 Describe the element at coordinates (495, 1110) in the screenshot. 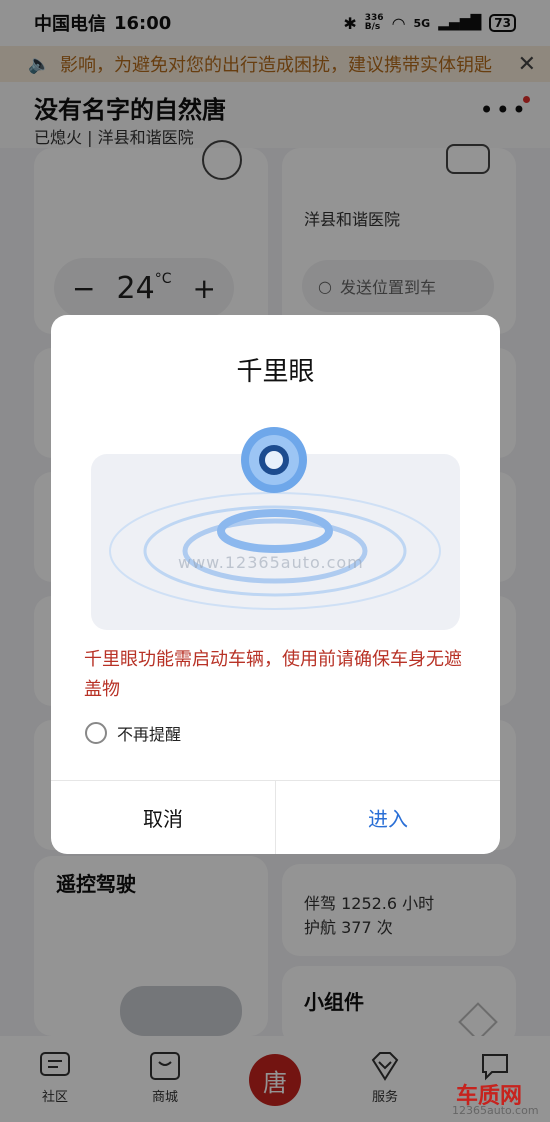

I see `watermark-logo-sub: 12365auto.com` at that location.